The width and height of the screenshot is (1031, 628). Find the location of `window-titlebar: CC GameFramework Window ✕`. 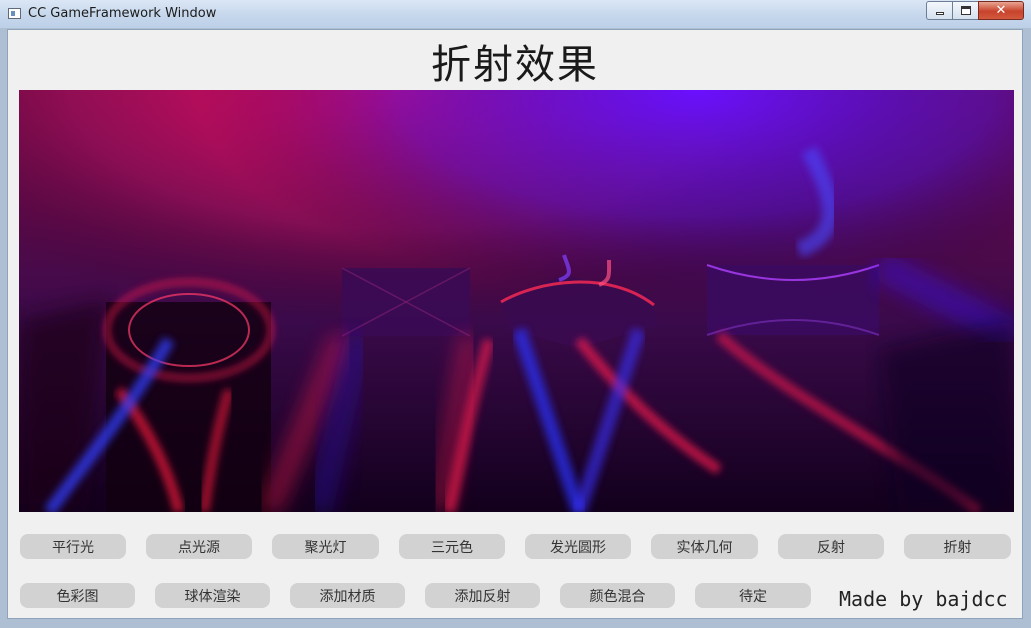

window-titlebar: CC GameFramework Window ✕ is located at coordinates (515, 14).